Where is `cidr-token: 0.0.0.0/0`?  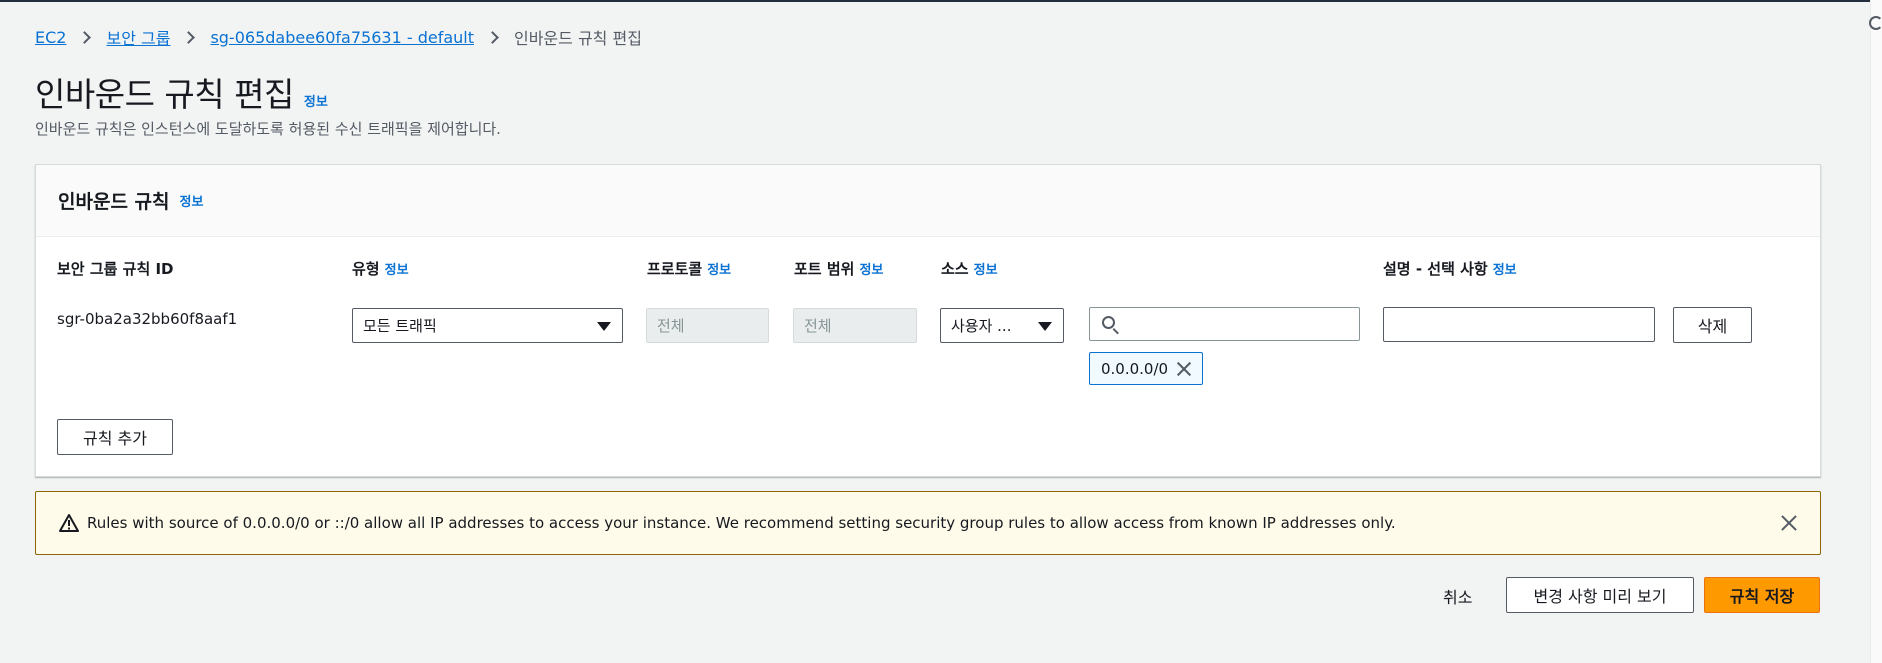 cidr-token: 0.0.0.0/0 is located at coordinates (1146, 368).